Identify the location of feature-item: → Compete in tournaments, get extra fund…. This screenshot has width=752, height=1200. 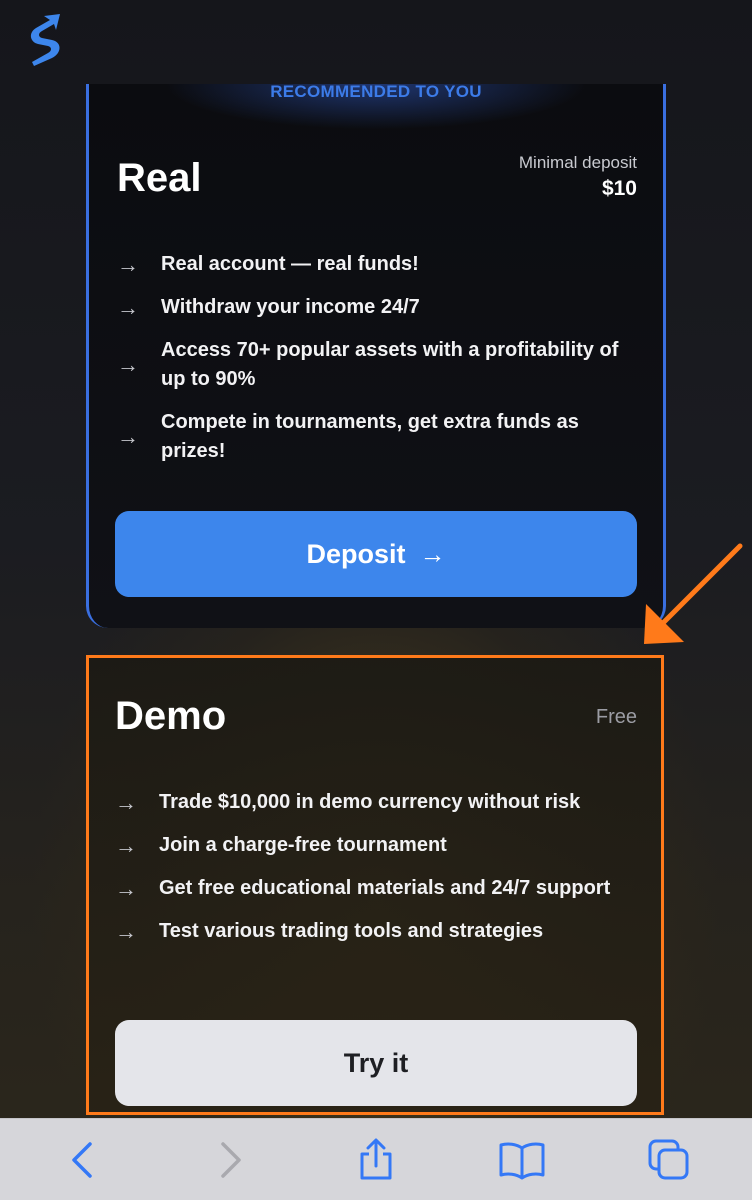
(380, 437).